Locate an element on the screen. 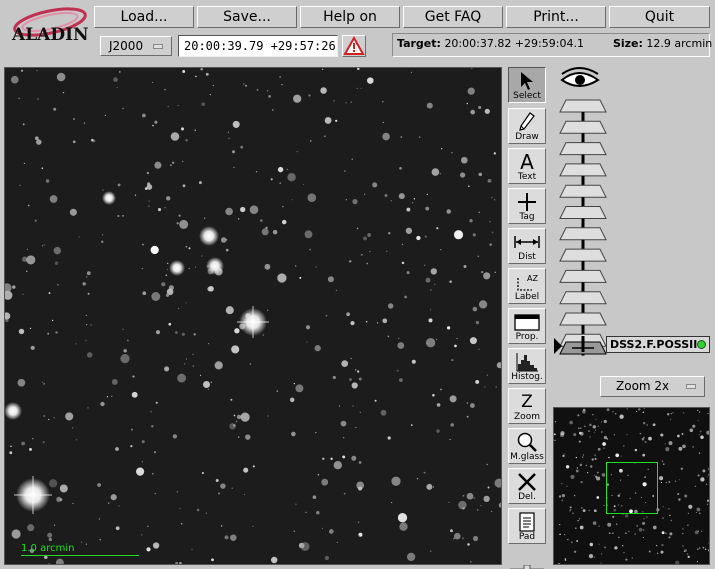 The height and width of the screenshot is (569, 715). tool-tag: Tag is located at coordinates (527, 206).